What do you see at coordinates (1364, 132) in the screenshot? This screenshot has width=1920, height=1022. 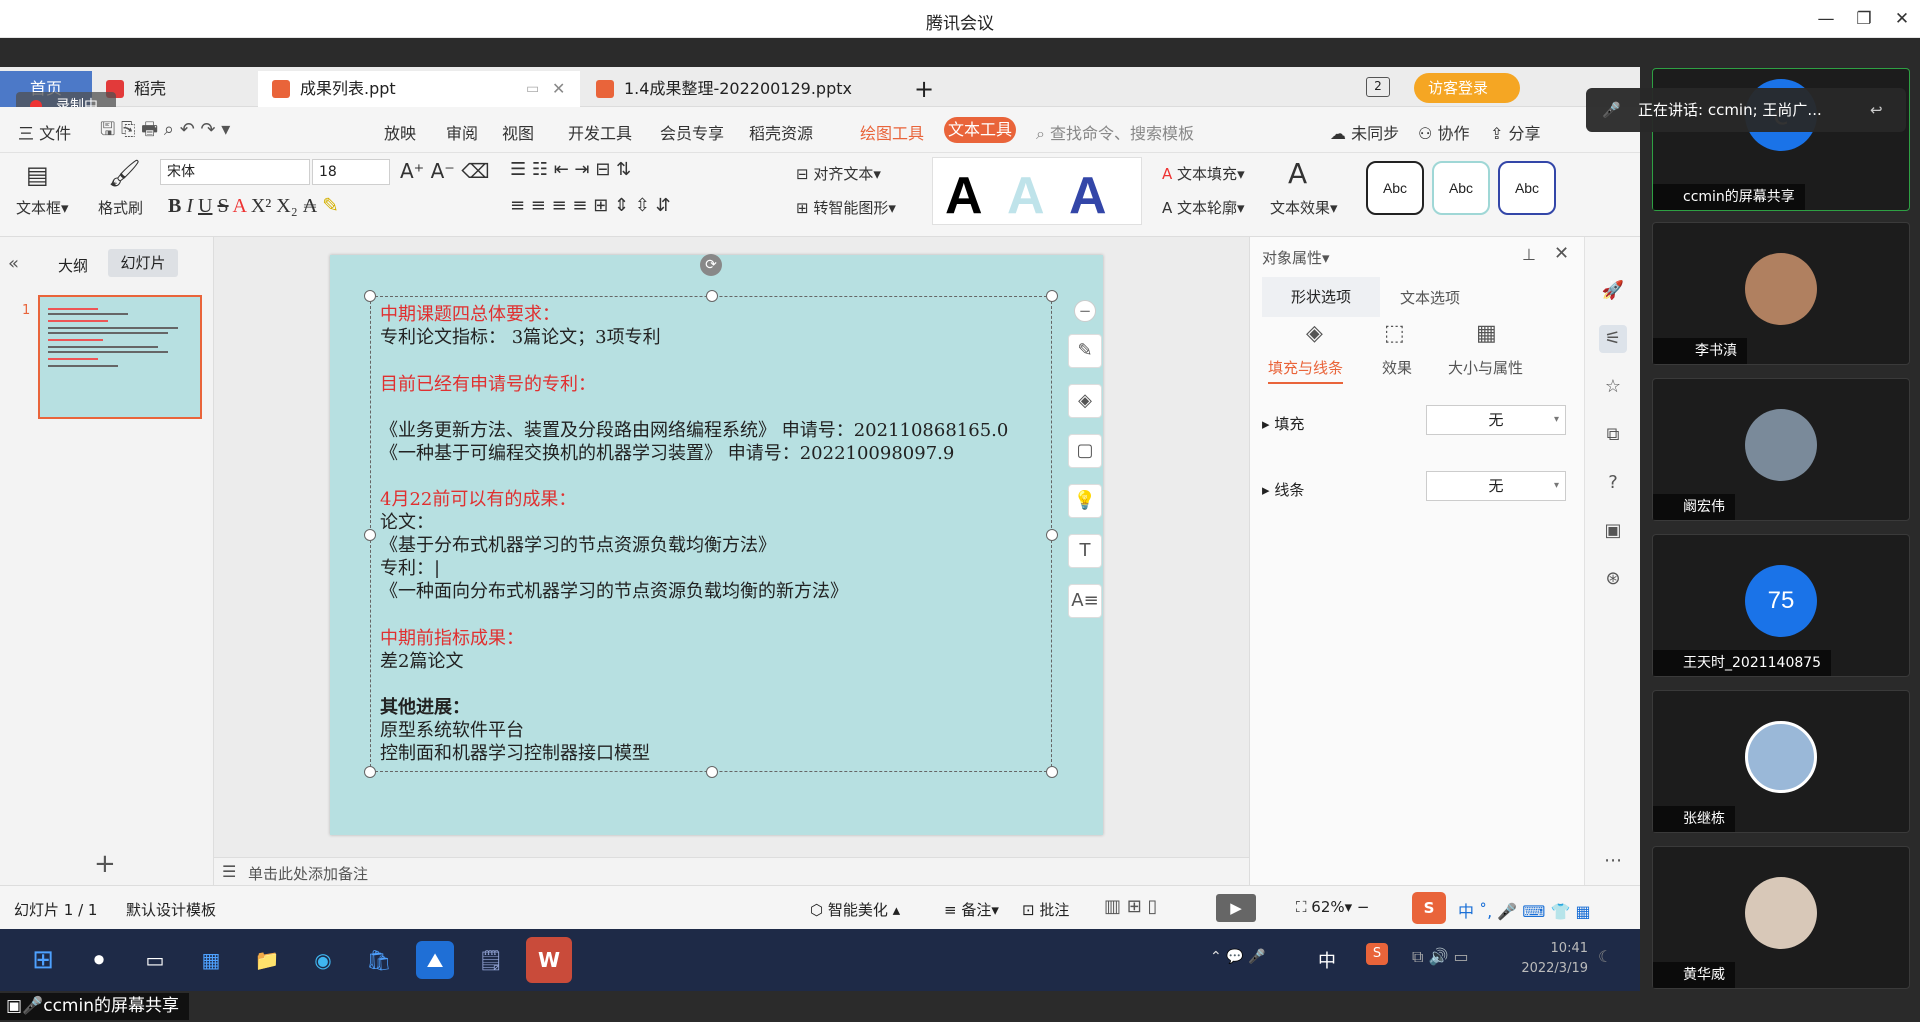 I see `sync-status: ☁ 未同步` at bounding box center [1364, 132].